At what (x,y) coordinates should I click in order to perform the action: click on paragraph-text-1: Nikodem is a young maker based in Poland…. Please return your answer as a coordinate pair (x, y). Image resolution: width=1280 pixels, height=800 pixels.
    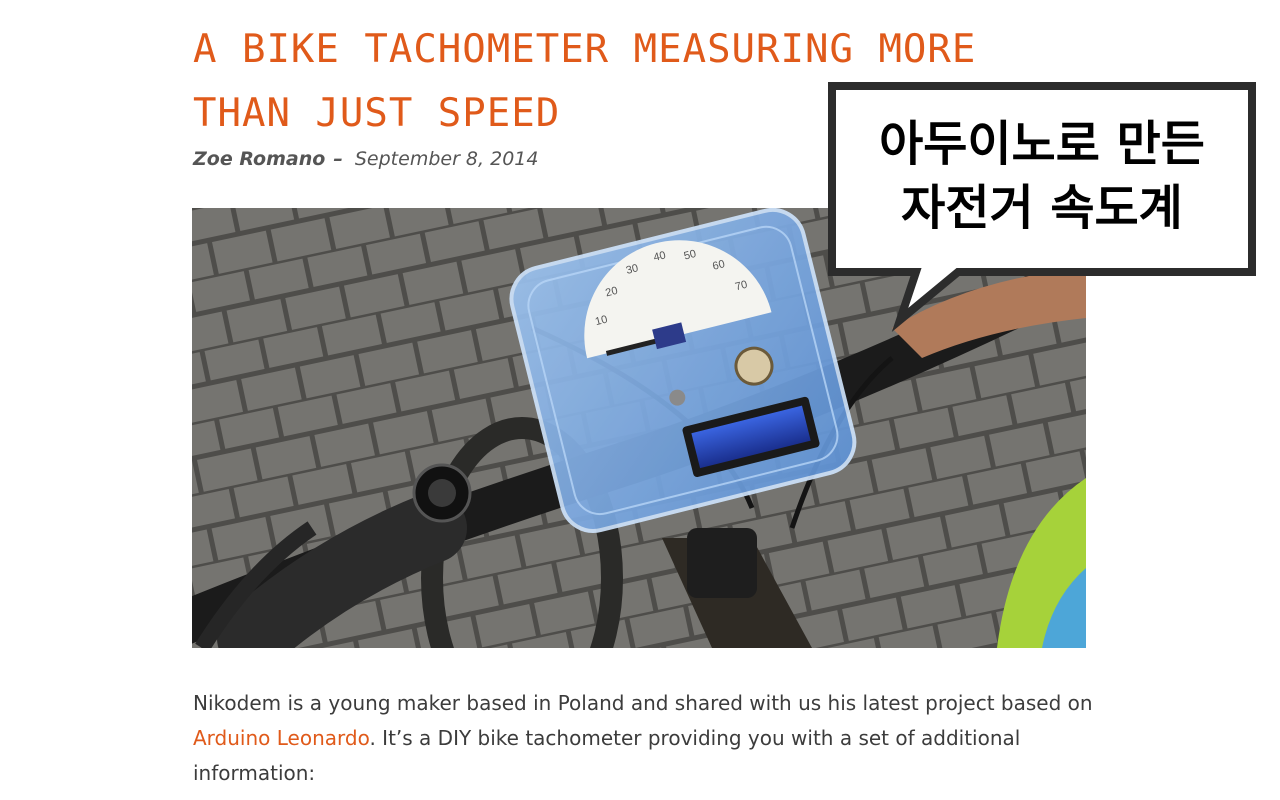
    Looking at the image, I should click on (643, 703).